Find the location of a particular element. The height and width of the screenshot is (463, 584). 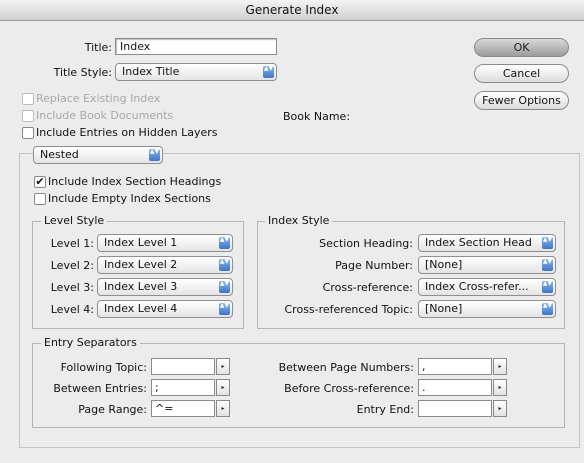

replace-existing-checkbox is located at coordinates (28, 99).